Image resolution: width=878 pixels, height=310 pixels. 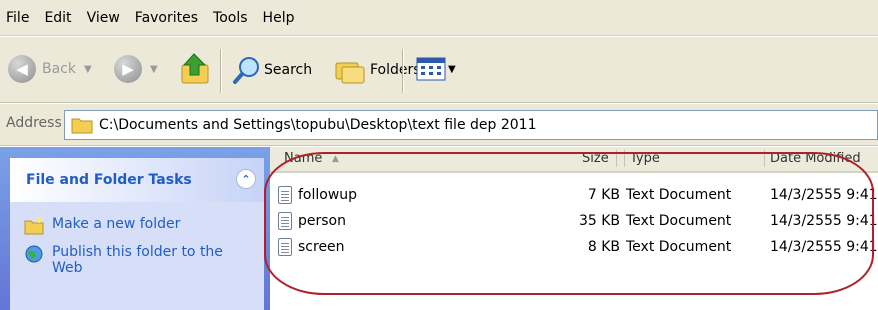 I want to click on back-button: ◀ Back ▼, so click(x=50, y=69).